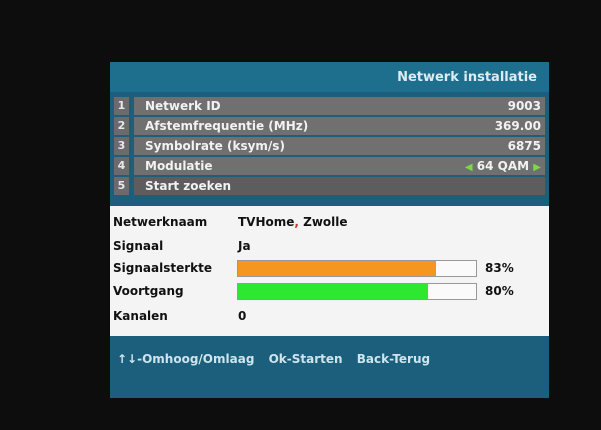  What do you see at coordinates (227, 126) in the screenshot?
I see `menu-item-label: Afstemfrequentie (MHz)` at bounding box center [227, 126].